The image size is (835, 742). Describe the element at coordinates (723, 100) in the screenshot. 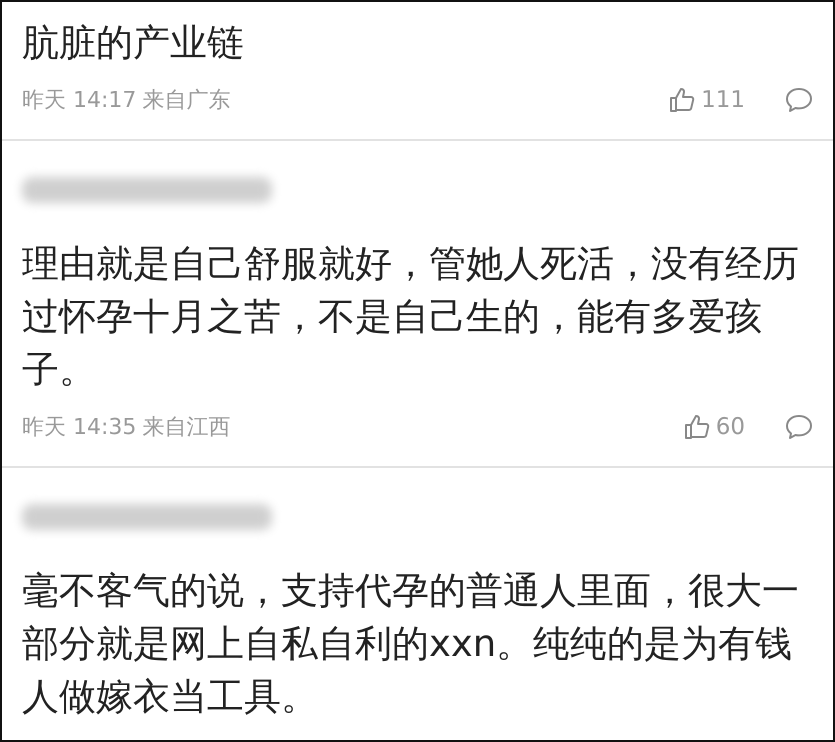

I see `like-count: 111` at that location.